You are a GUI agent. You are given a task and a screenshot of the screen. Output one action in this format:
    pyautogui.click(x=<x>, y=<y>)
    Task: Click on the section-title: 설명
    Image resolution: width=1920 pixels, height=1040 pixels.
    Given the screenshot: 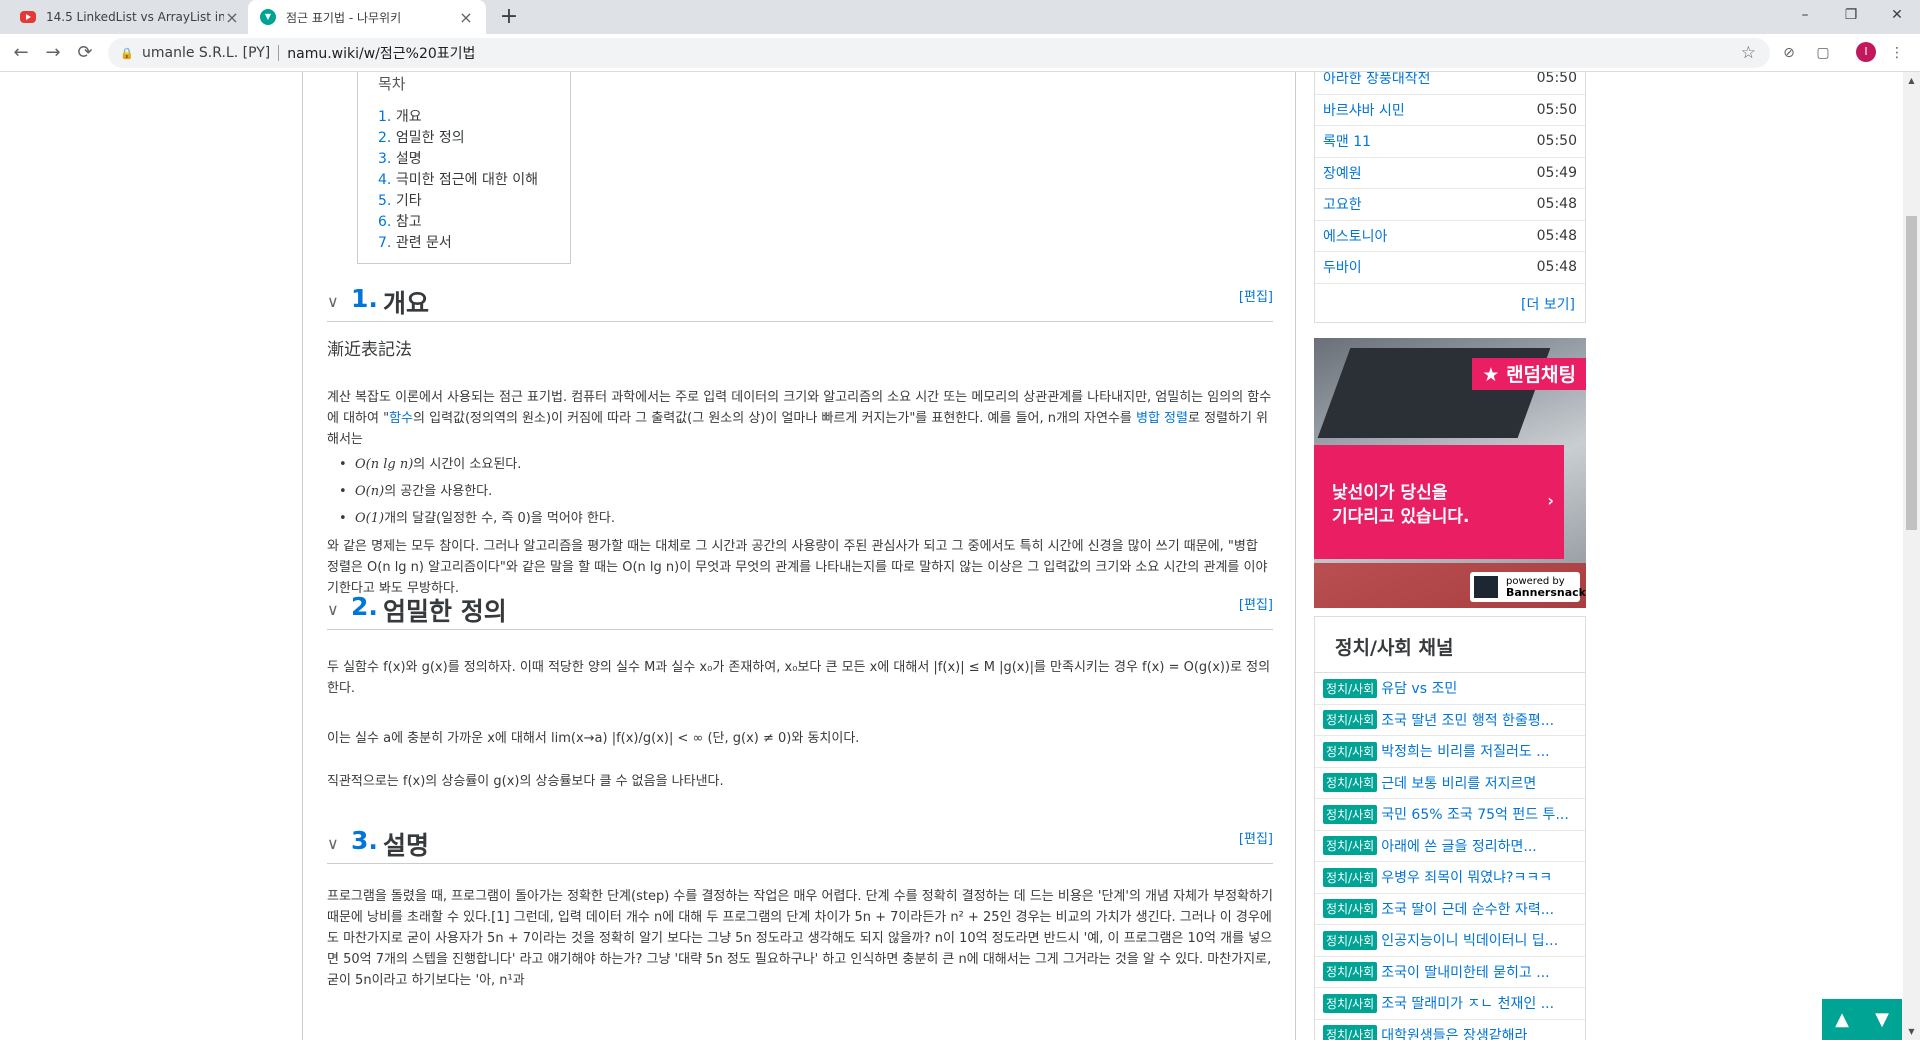 What is the action you would take?
    pyautogui.click(x=406, y=845)
    